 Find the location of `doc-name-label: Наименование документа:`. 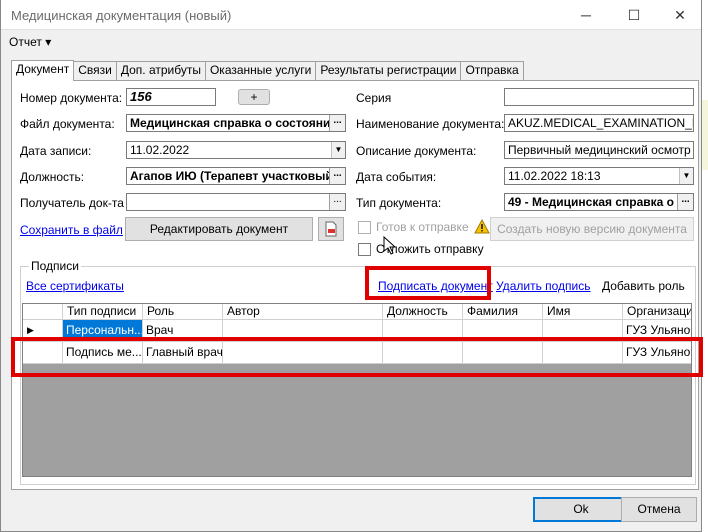

doc-name-label: Наименование документа: is located at coordinates (430, 124).